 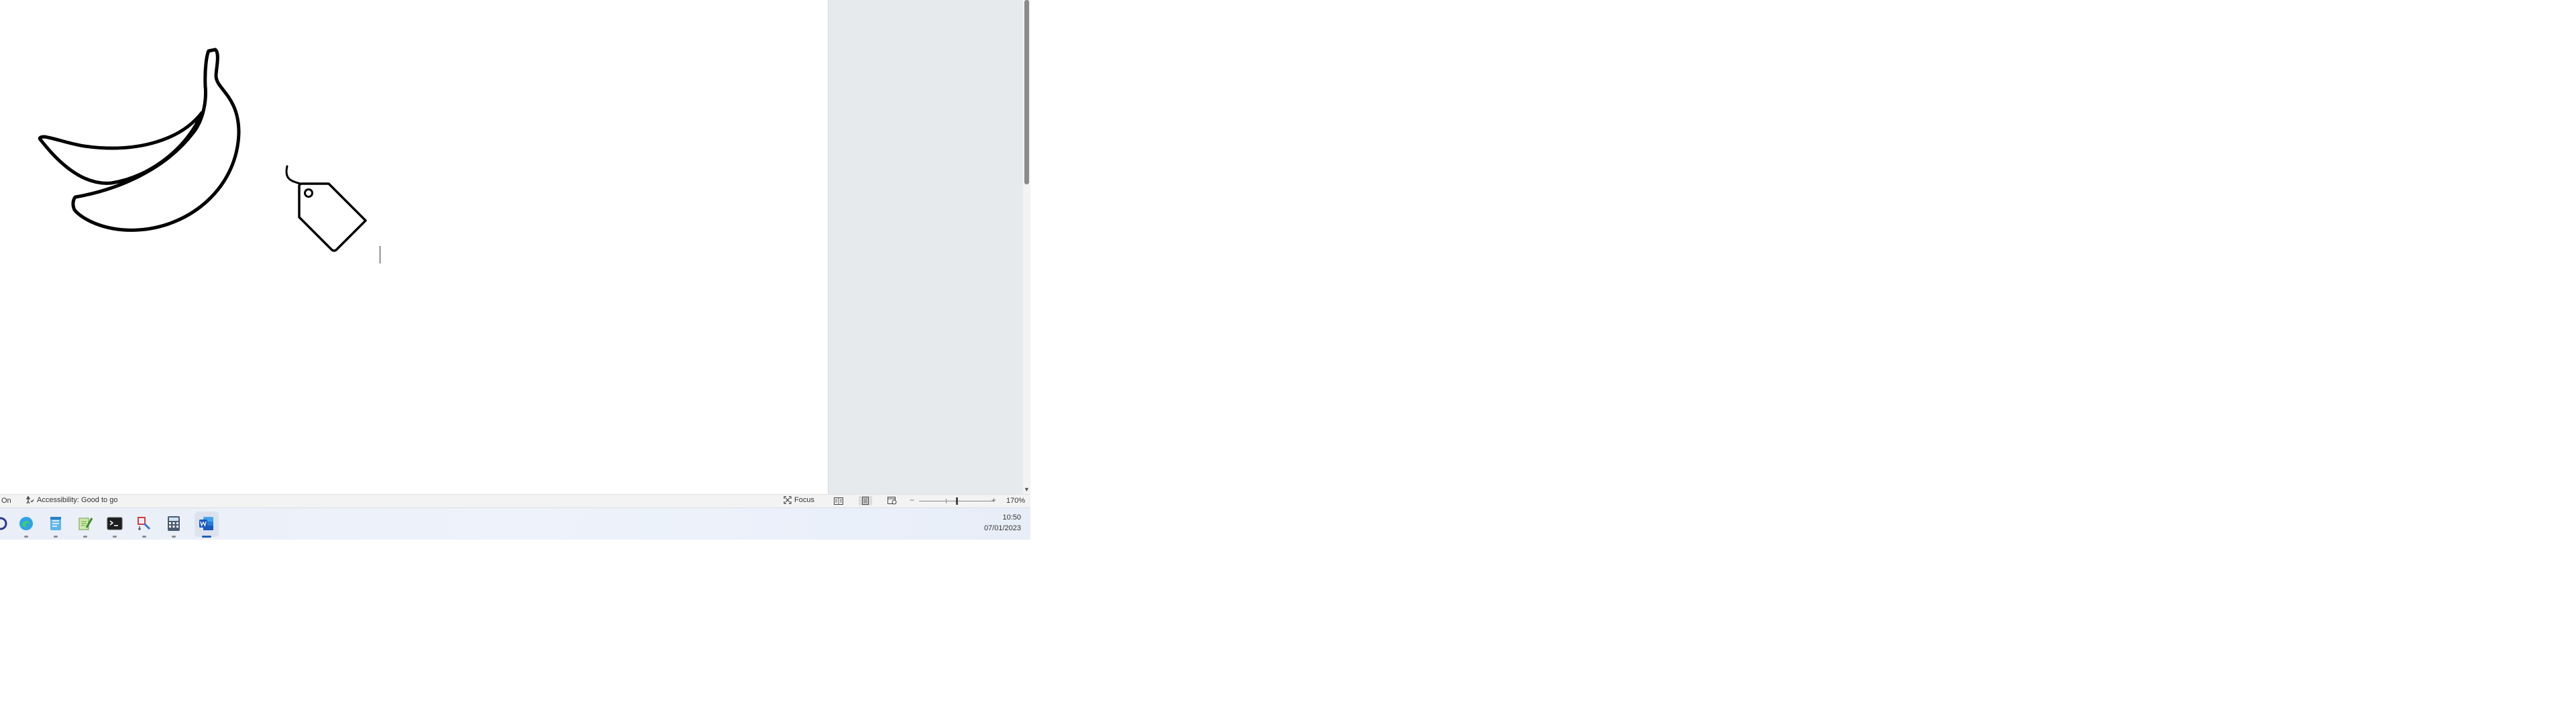 What do you see at coordinates (55, 526) in the screenshot?
I see `notepad-icon` at bounding box center [55, 526].